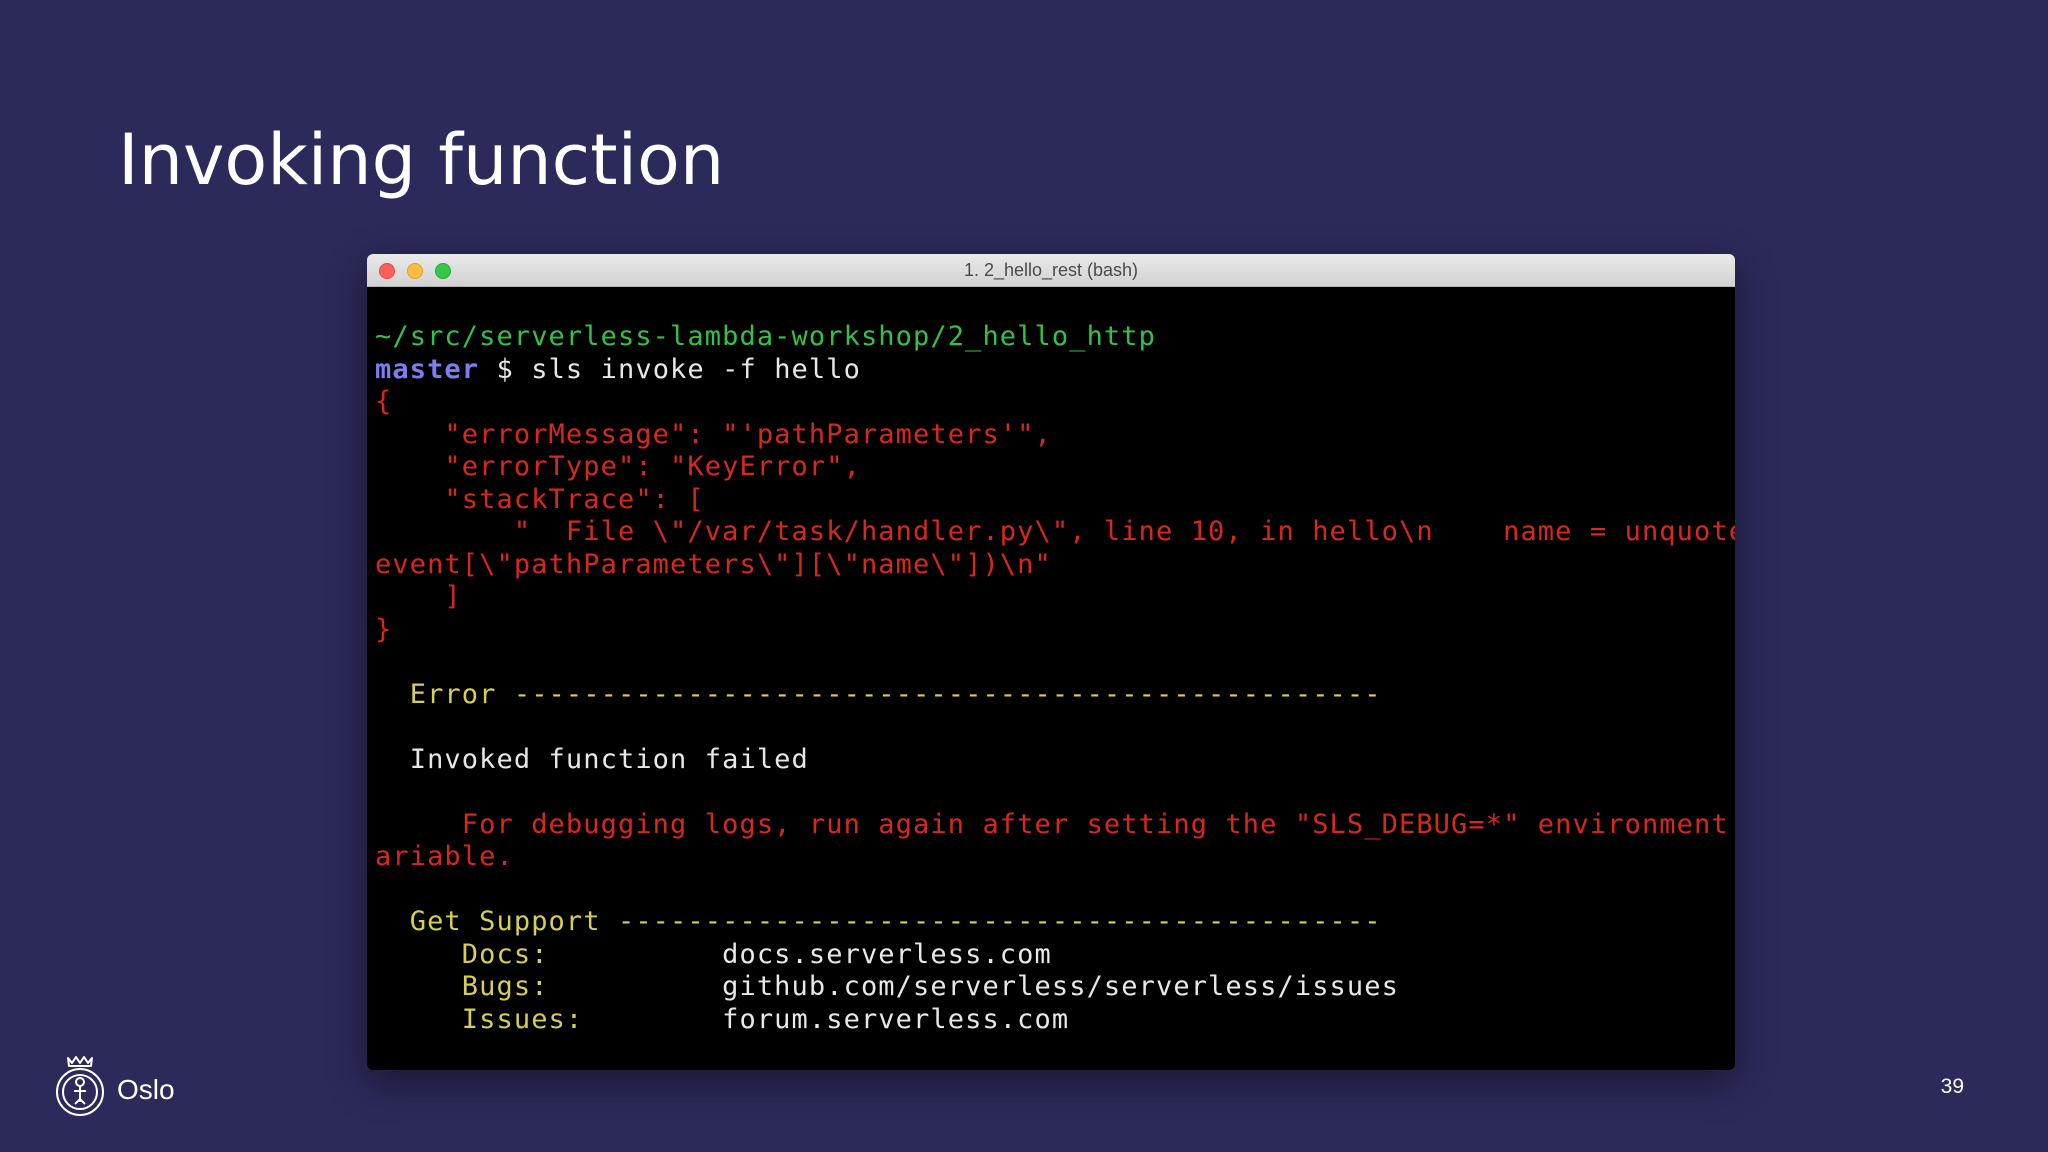 This screenshot has width=2048, height=1152. What do you see at coordinates (427, 369) in the screenshot?
I see `prompt-branch: master` at bounding box center [427, 369].